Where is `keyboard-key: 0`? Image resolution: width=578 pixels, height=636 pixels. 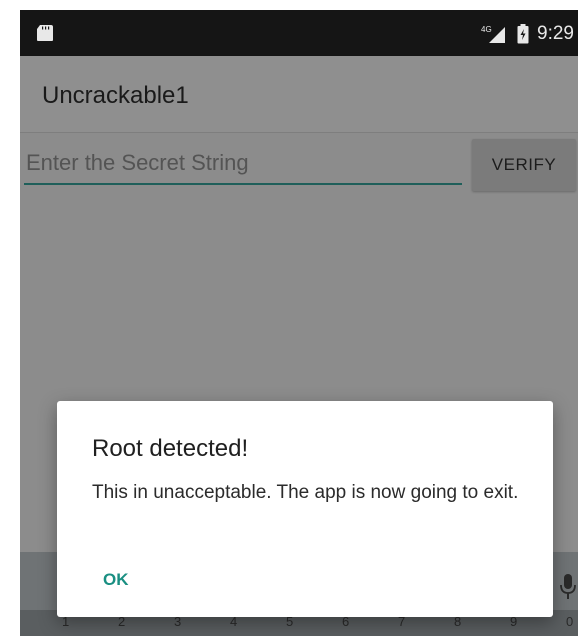
keyboard-key: 0 is located at coordinates (569, 621).